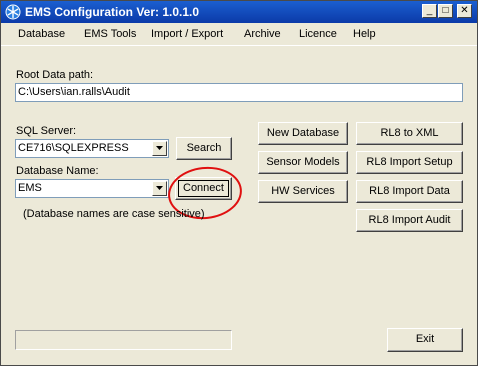 This screenshot has height=366, width=478. What do you see at coordinates (425, 340) in the screenshot?
I see `exit-button: Exit` at bounding box center [425, 340].